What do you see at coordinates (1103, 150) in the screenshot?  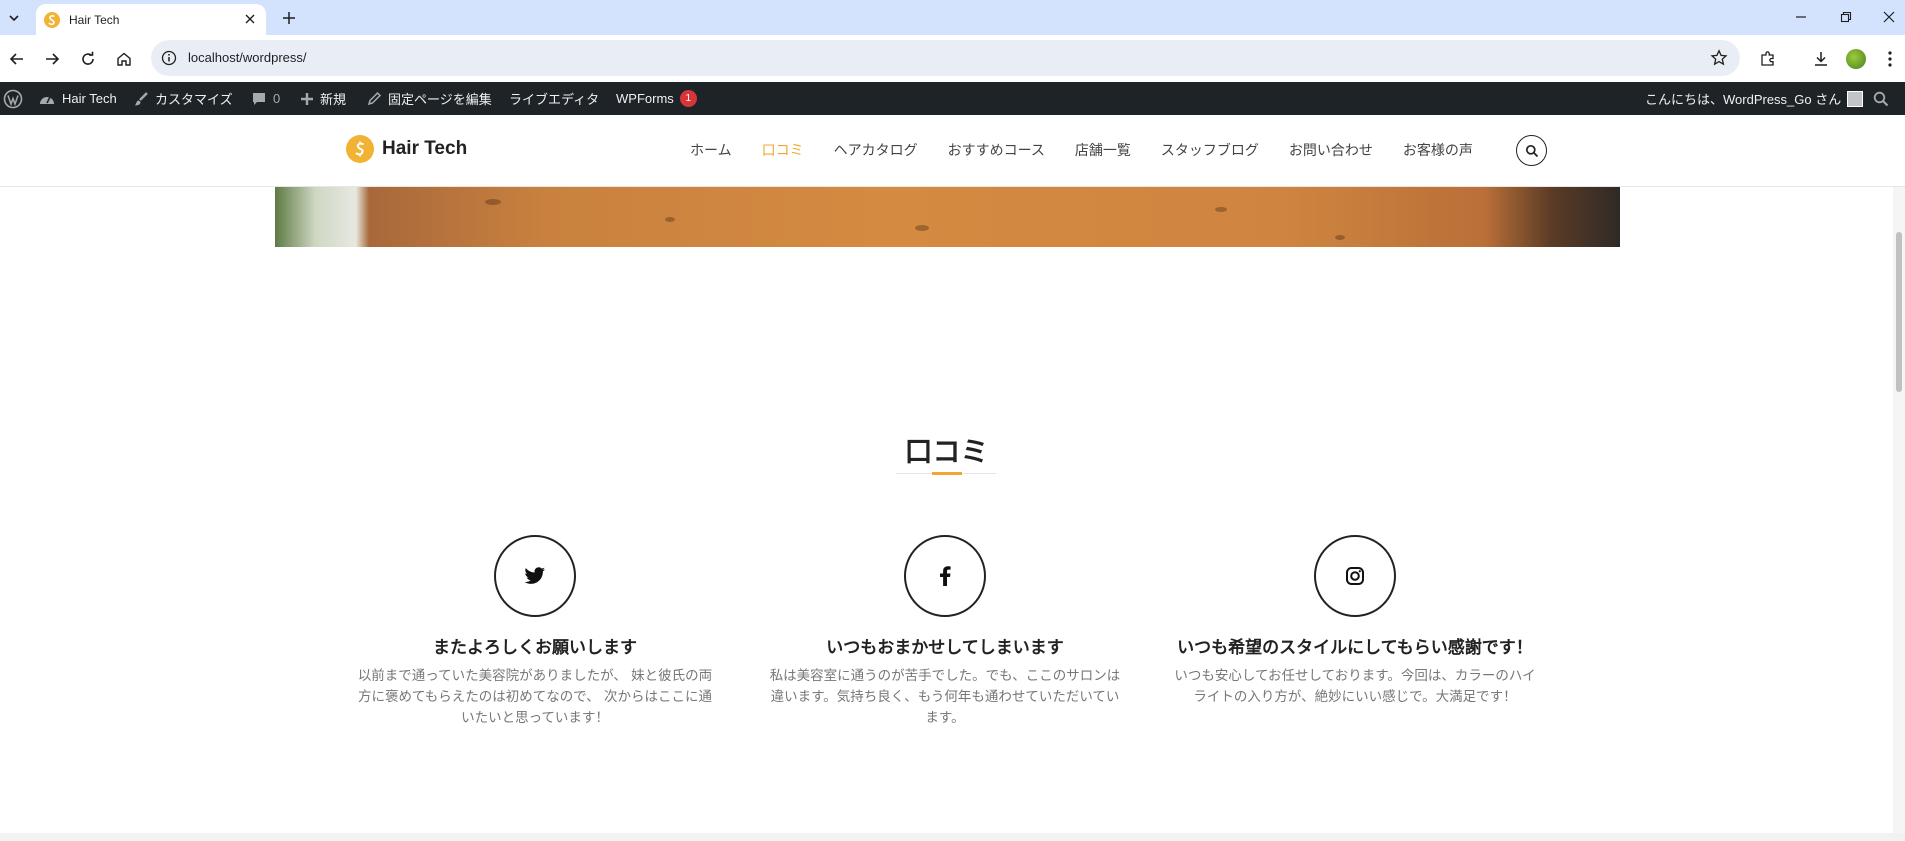 I see `nav-store-list: 店舗一覧` at bounding box center [1103, 150].